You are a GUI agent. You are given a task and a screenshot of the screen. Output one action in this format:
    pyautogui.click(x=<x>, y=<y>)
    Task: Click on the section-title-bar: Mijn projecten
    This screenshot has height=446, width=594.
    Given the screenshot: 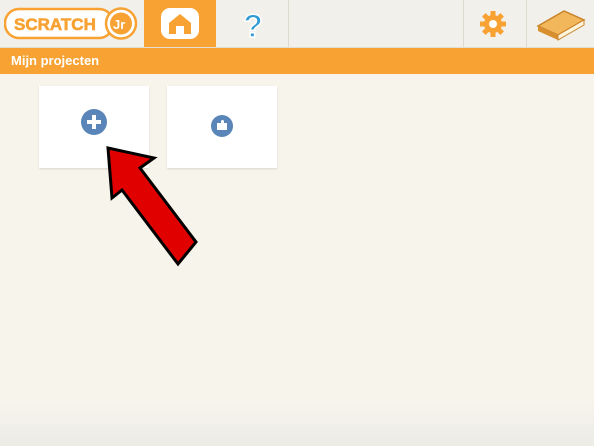 What is the action you would take?
    pyautogui.click(x=297, y=61)
    